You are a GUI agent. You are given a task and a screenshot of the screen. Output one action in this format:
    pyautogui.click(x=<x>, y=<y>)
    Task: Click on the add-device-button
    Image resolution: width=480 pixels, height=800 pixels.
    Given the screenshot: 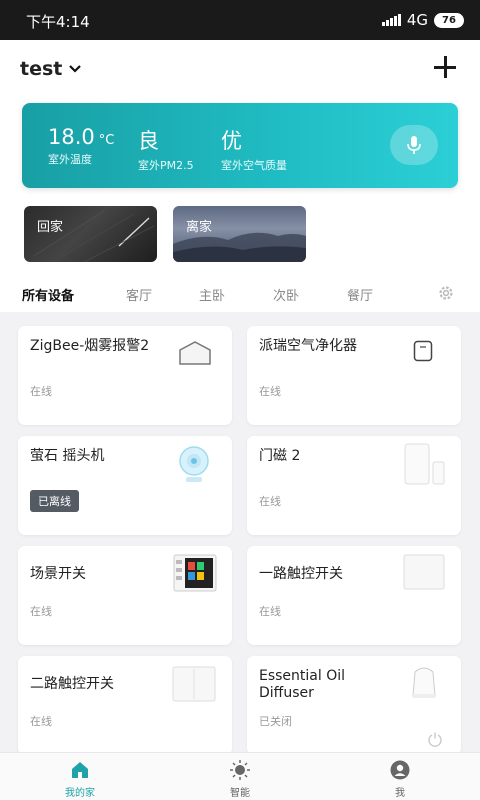 What is the action you would take?
    pyautogui.click(x=445, y=67)
    